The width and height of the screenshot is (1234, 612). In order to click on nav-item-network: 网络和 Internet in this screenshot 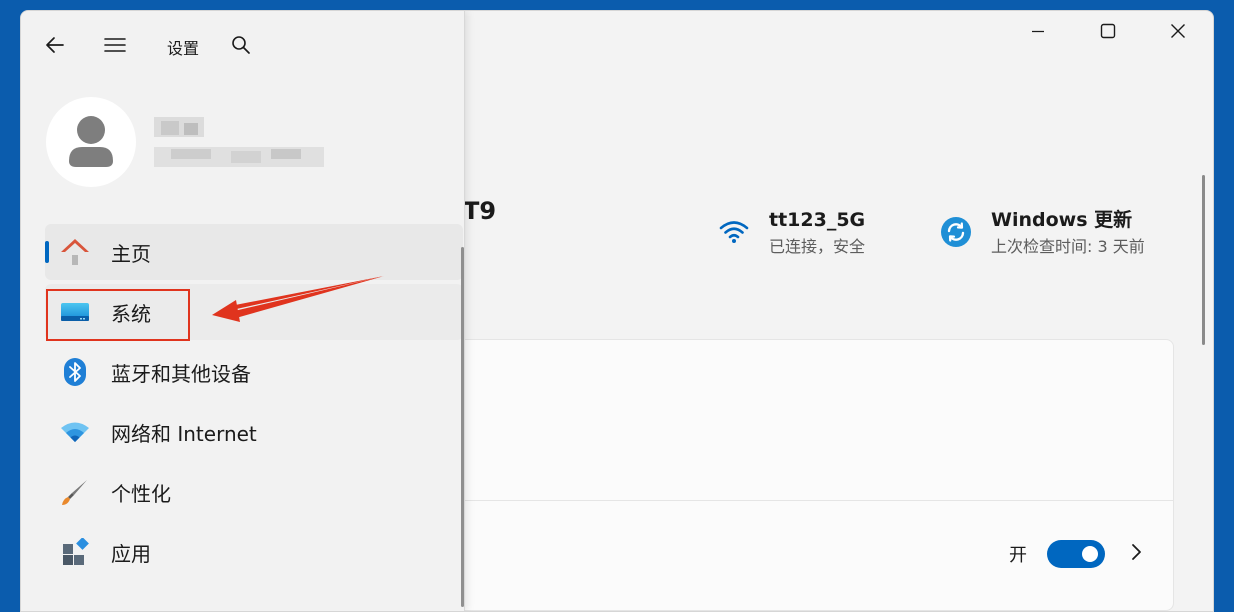, I will do `click(254, 432)`.